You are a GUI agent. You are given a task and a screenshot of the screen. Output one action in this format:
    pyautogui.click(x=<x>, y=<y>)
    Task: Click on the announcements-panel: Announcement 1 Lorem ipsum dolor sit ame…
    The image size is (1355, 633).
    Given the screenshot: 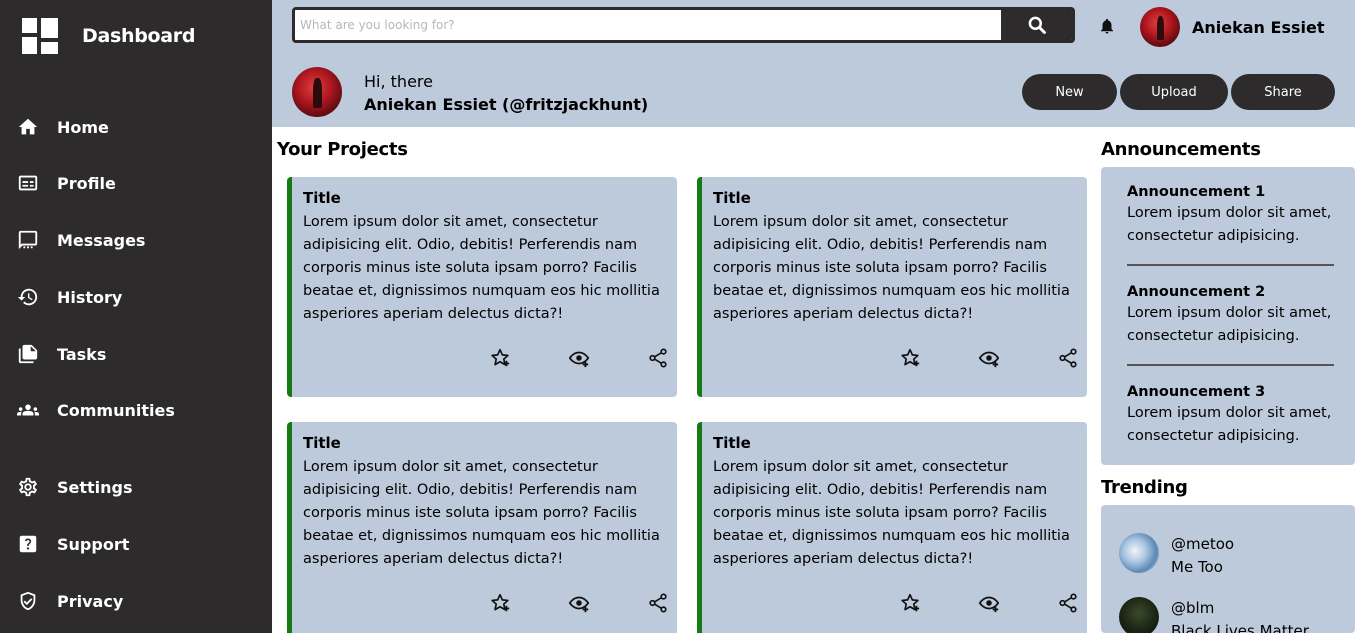 What is the action you would take?
    pyautogui.click(x=1228, y=316)
    